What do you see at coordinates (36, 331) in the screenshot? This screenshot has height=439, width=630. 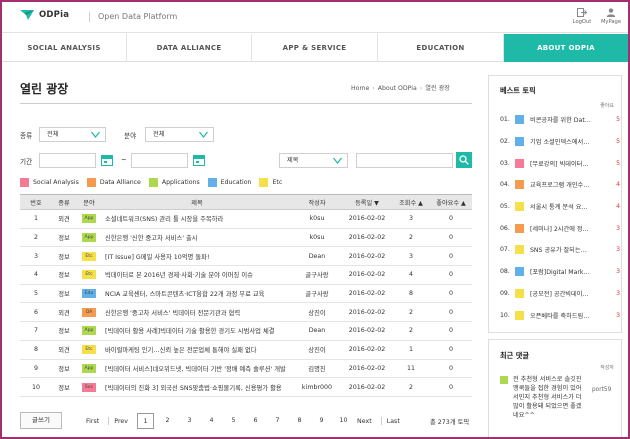 I see `row-number: 7` at bounding box center [36, 331].